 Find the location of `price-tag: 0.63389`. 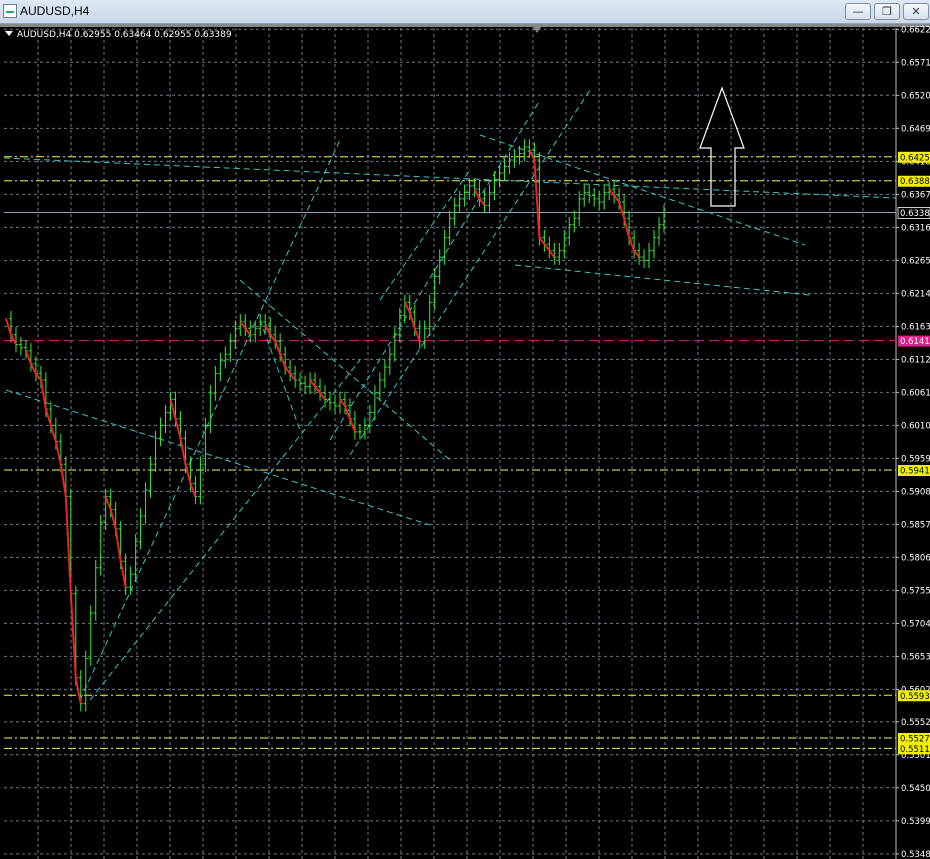

price-tag: 0.63389 is located at coordinates (915, 214).